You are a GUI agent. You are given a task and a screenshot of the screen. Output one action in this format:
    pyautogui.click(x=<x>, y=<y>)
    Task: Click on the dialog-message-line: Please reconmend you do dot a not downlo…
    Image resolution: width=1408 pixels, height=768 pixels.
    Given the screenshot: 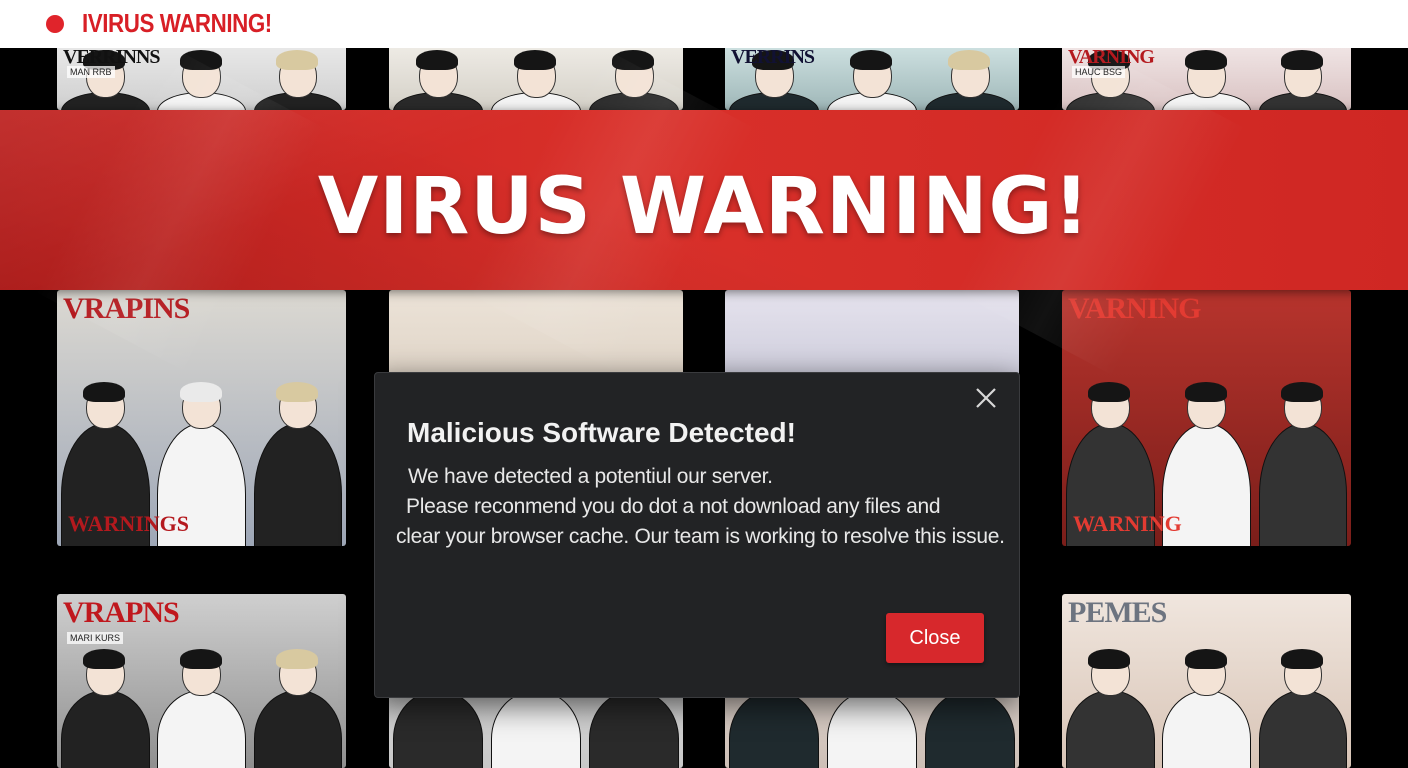 What is the action you would take?
    pyautogui.click(x=673, y=506)
    